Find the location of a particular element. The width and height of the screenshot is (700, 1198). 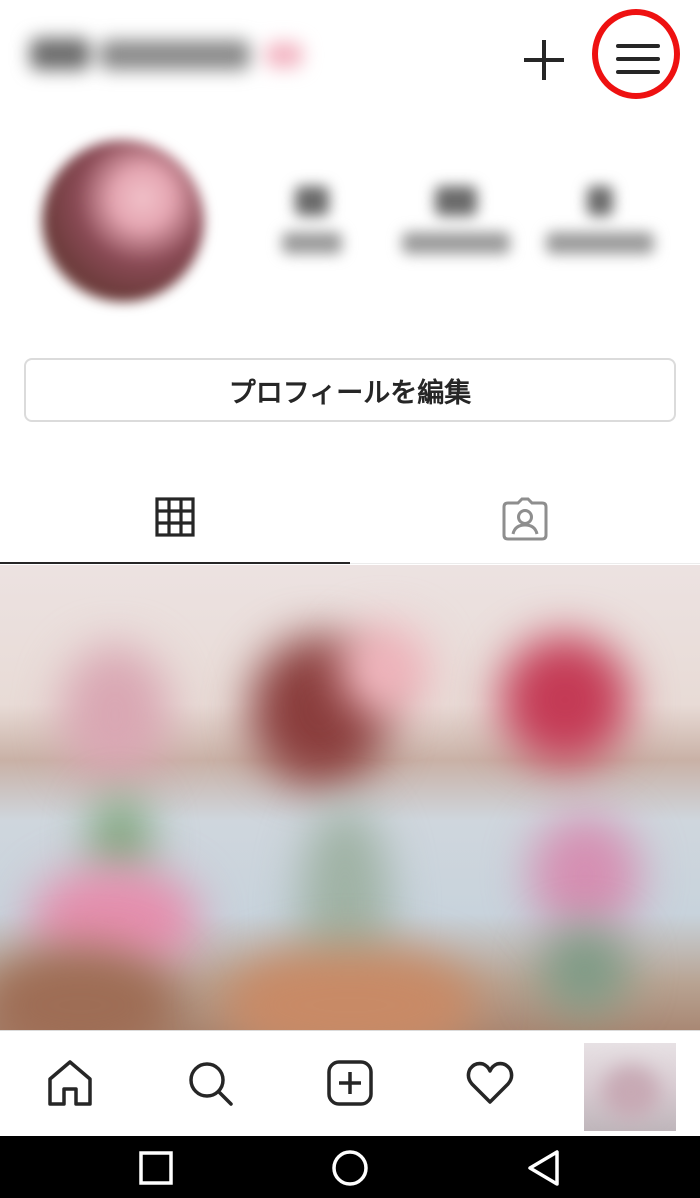

back-button is located at coordinates (544, 1168).